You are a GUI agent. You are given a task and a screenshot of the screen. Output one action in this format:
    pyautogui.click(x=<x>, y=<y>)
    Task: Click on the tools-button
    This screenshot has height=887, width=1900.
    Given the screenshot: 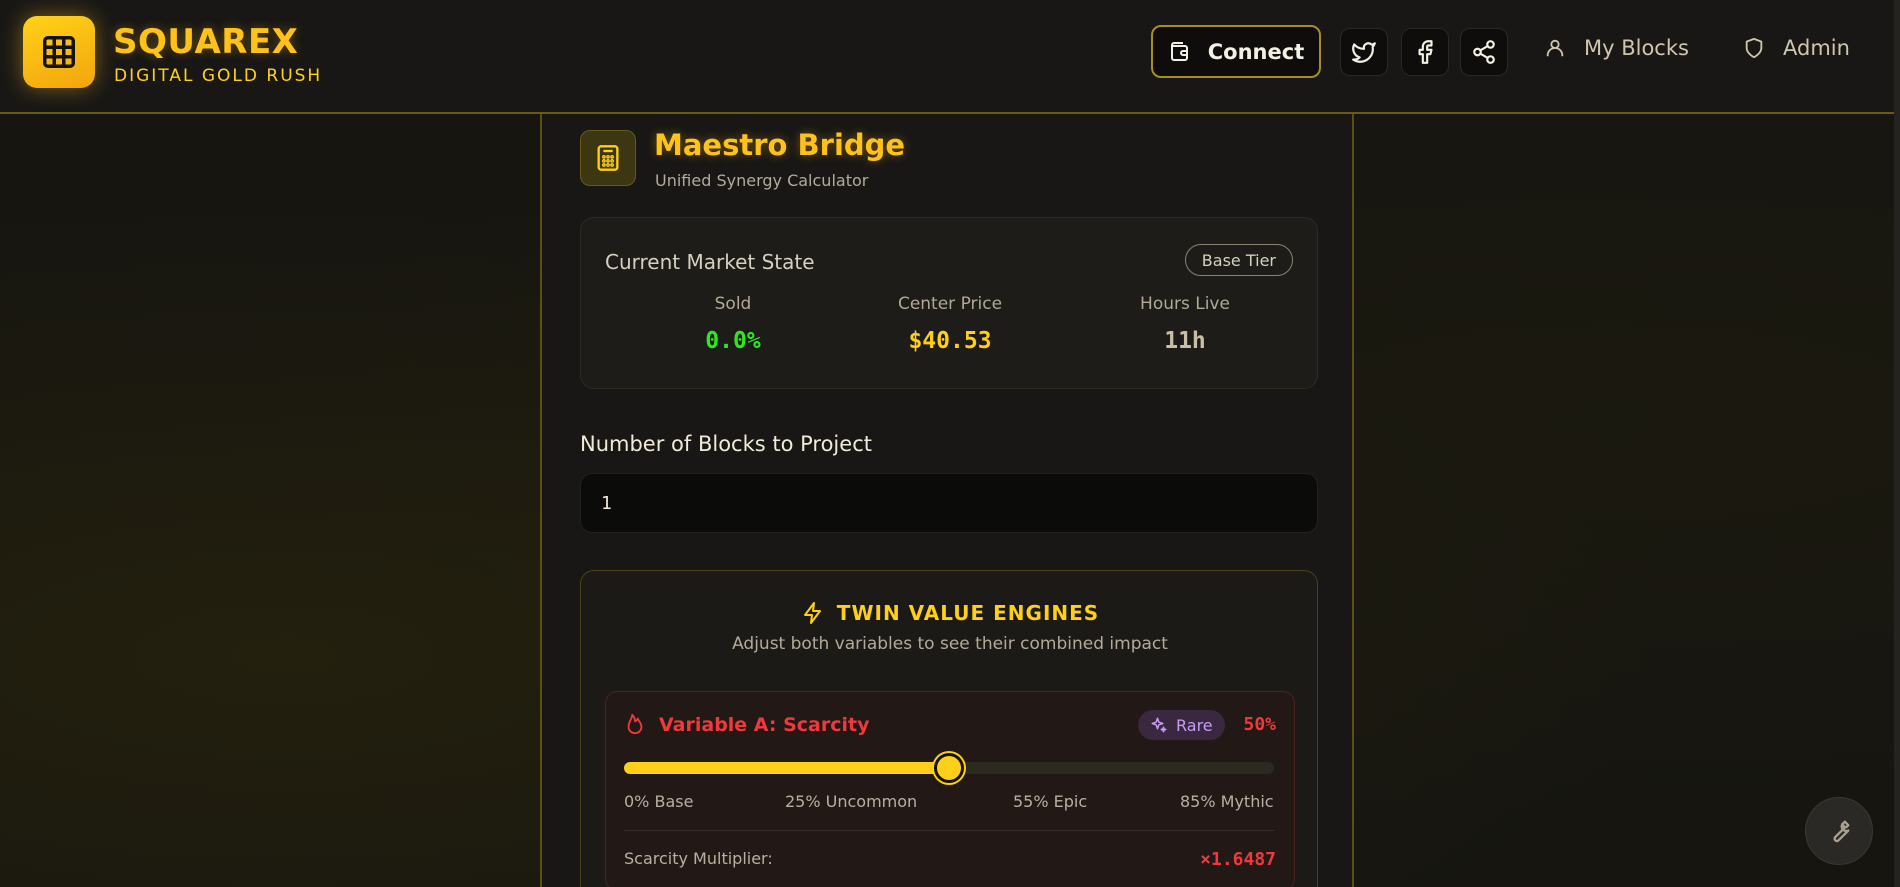 What is the action you would take?
    pyautogui.click(x=1839, y=831)
    